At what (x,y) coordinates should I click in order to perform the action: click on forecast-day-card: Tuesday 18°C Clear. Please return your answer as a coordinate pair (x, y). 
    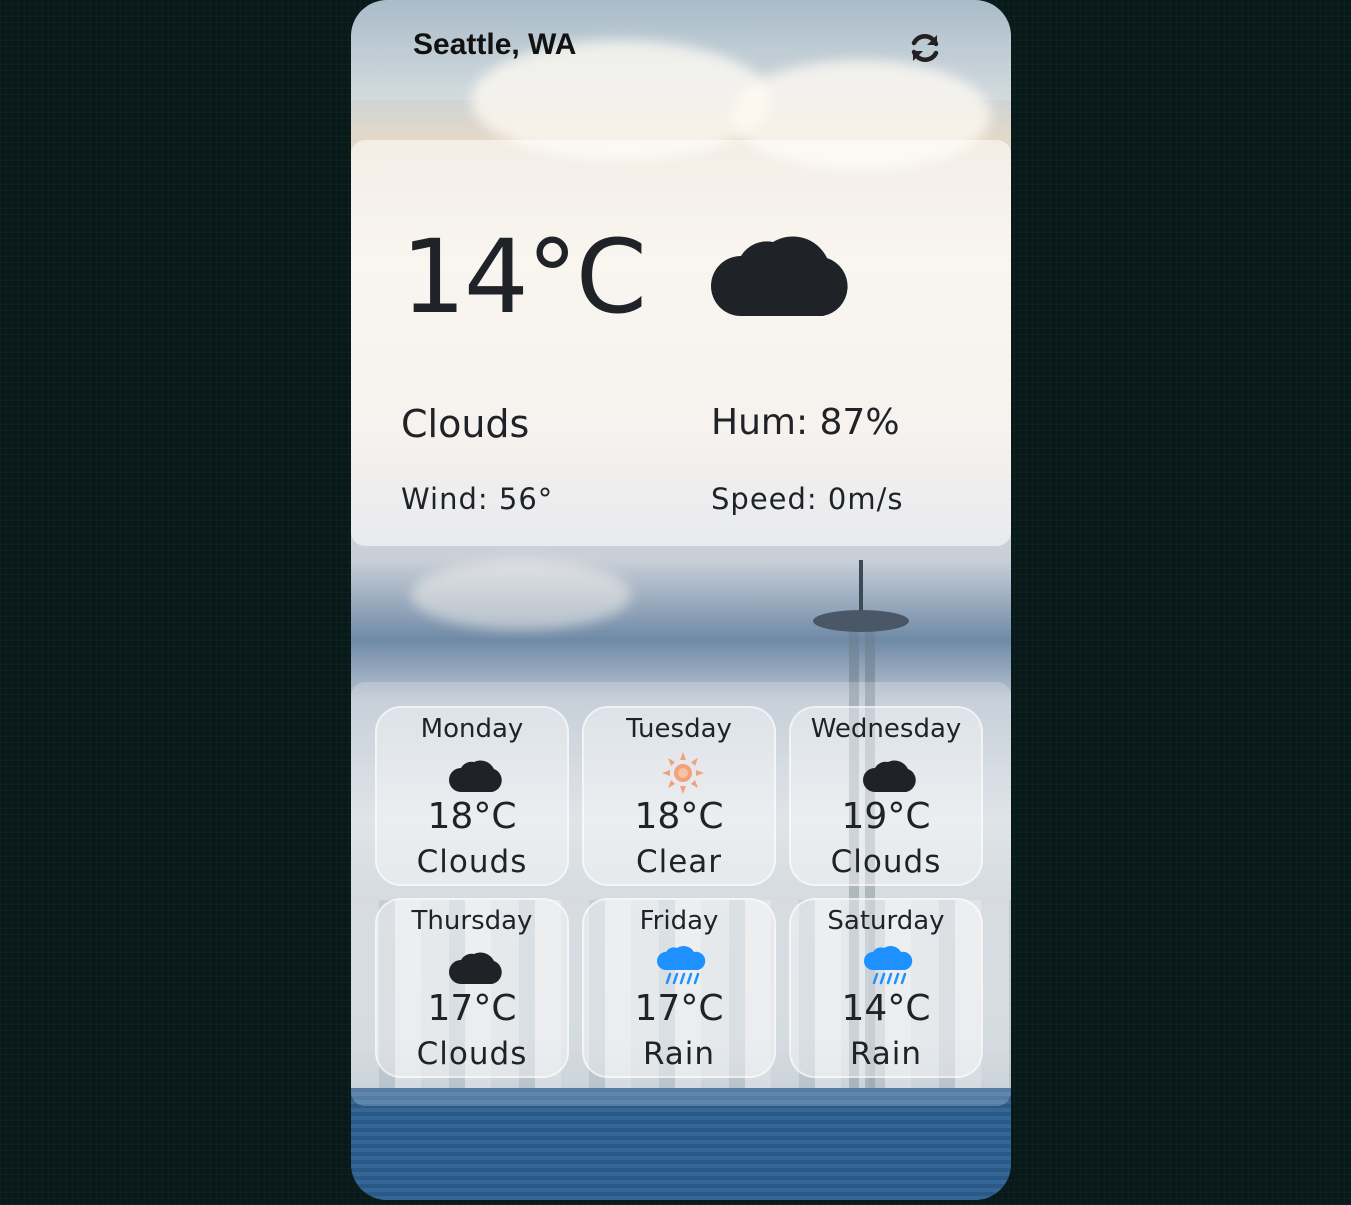
    Looking at the image, I should click on (679, 796).